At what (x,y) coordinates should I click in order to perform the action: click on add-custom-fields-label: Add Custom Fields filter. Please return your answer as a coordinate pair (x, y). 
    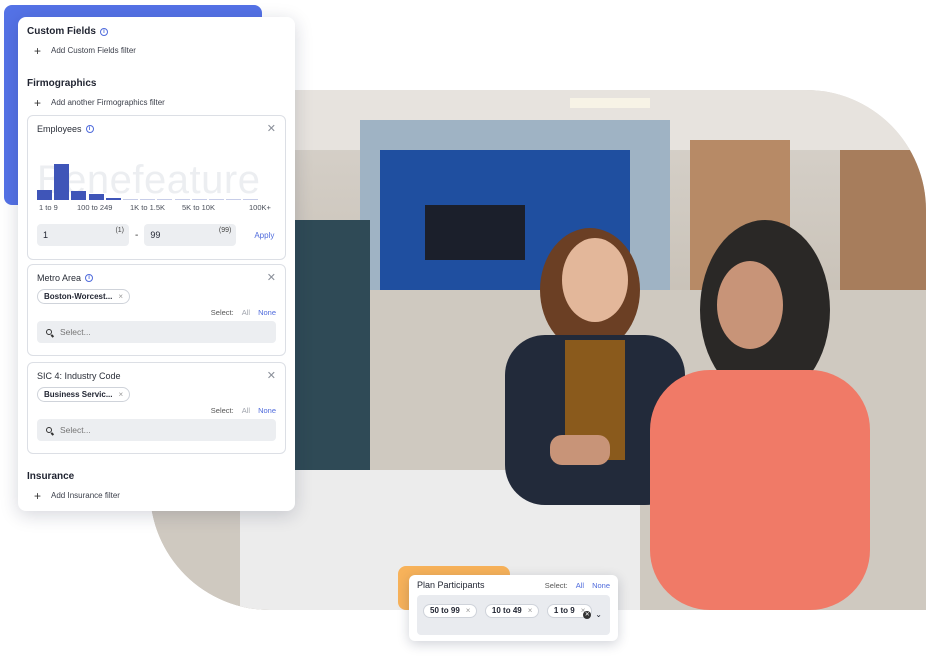
    Looking at the image, I should click on (93, 50).